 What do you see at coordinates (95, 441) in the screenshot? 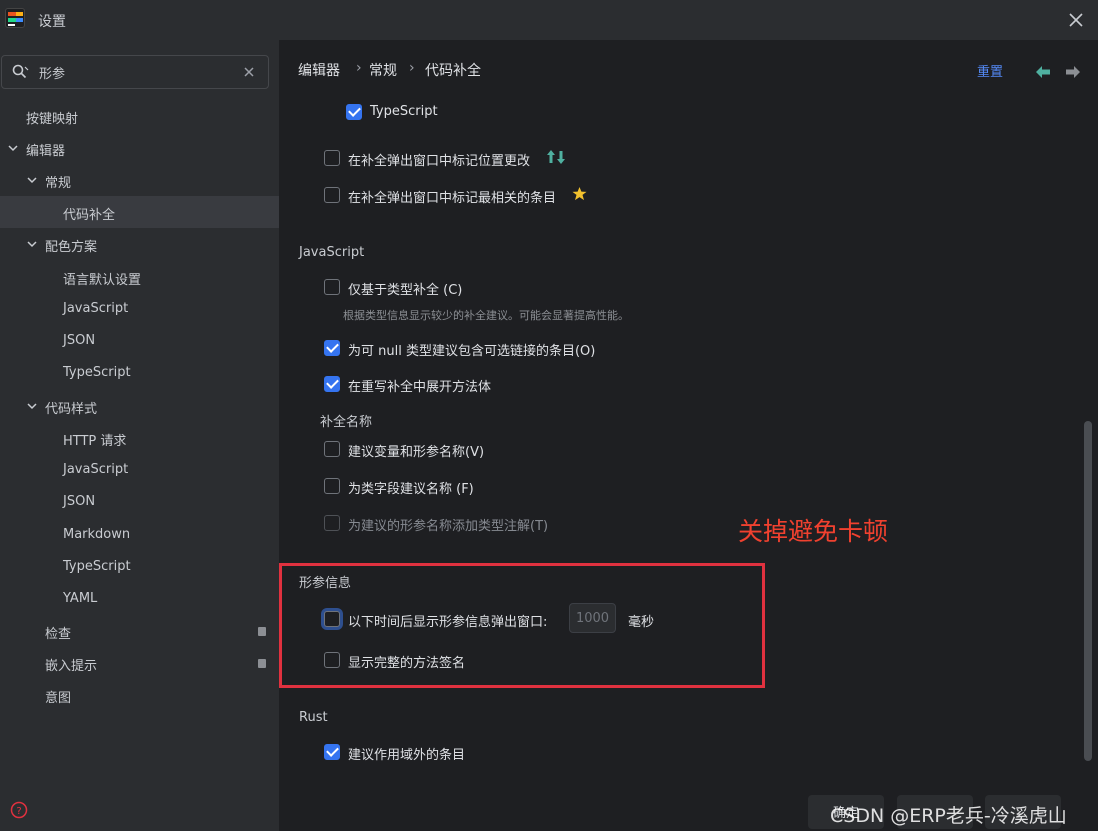
I see `sidebar-item-label: HTTP 请求` at bounding box center [95, 441].